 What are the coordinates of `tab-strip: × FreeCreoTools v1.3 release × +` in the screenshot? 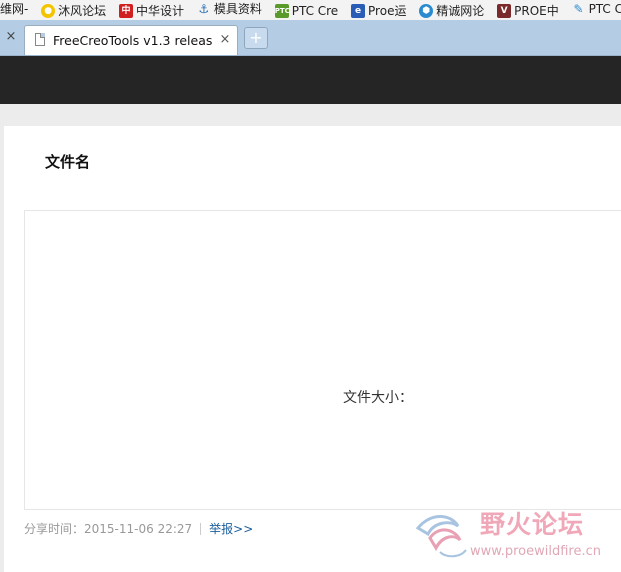 It's located at (310, 38).